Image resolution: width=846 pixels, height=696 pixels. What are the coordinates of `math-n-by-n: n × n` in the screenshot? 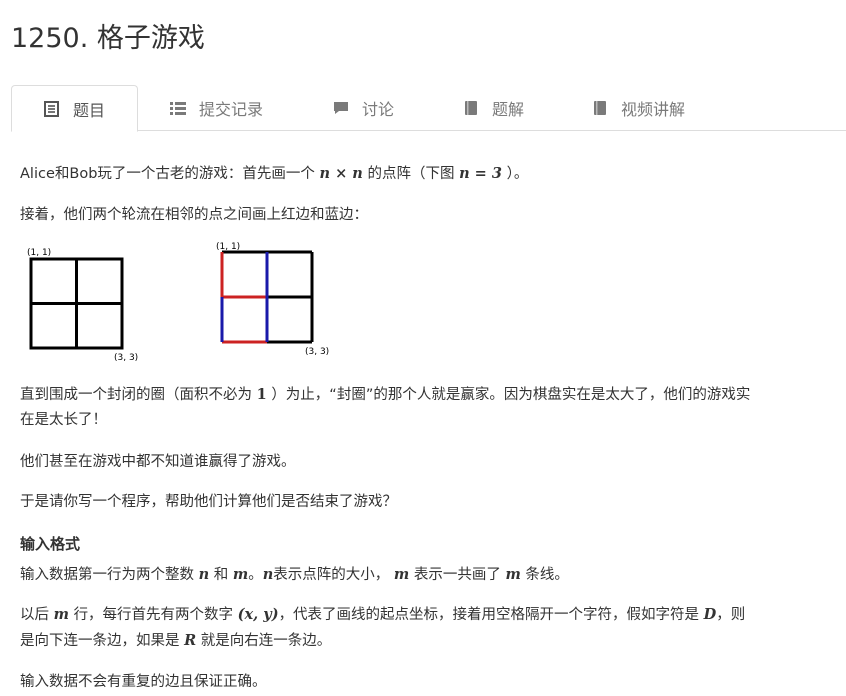 It's located at (341, 173).